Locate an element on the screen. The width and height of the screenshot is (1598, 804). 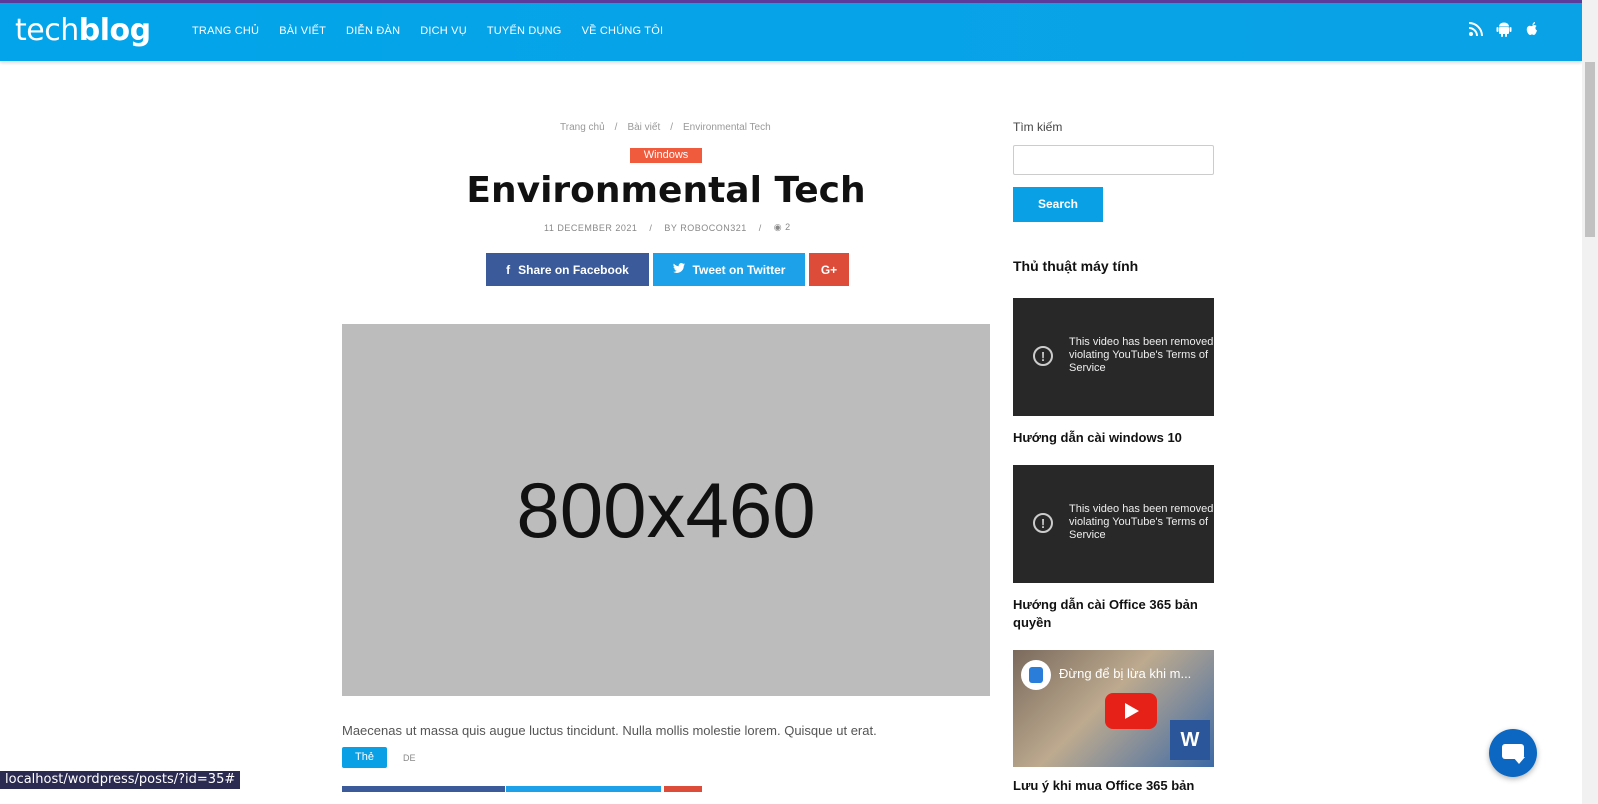
views-value: 2 is located at coordinates (788, 227).